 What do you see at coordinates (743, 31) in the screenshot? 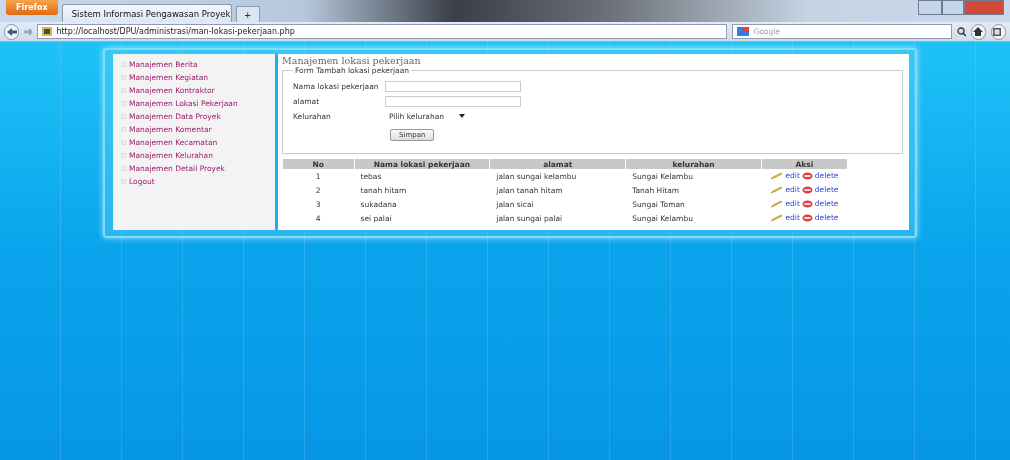
I see `search-engine-icon` at bounding box center [743, 31].